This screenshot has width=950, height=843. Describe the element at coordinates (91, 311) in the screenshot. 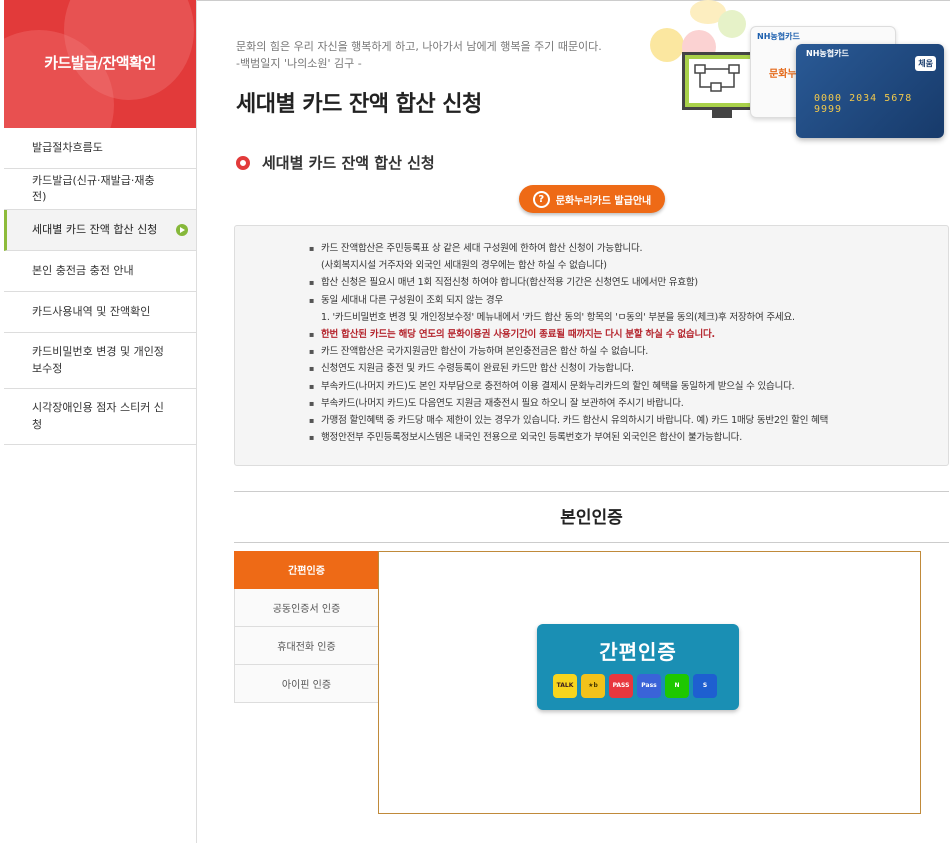

I see `sidebar-item-label: 카드사용내역 및 잔액확인` at that location.